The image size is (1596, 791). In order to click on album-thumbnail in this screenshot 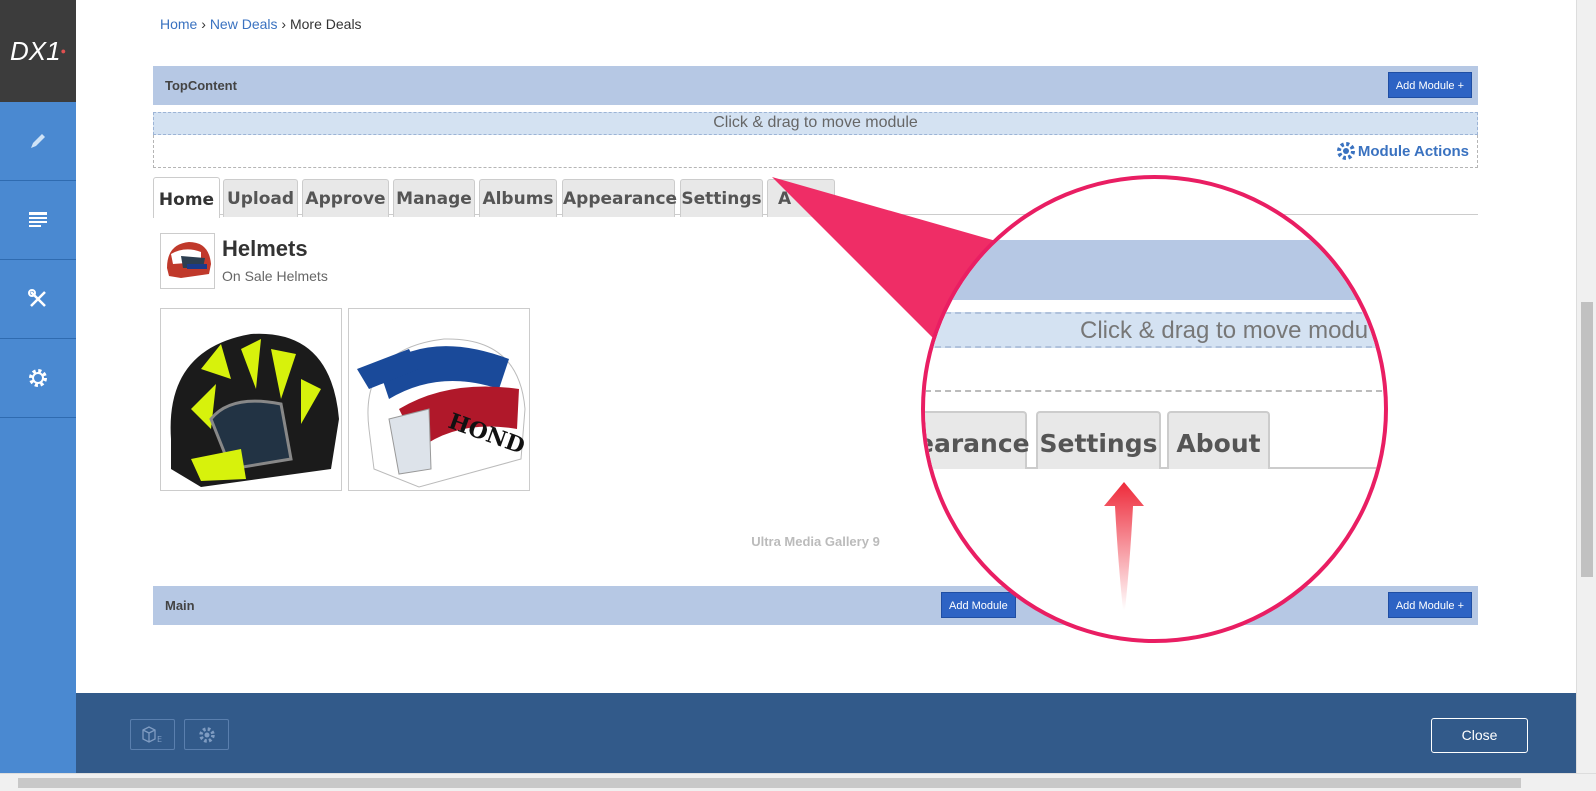, I will do `click(187, 261)`.